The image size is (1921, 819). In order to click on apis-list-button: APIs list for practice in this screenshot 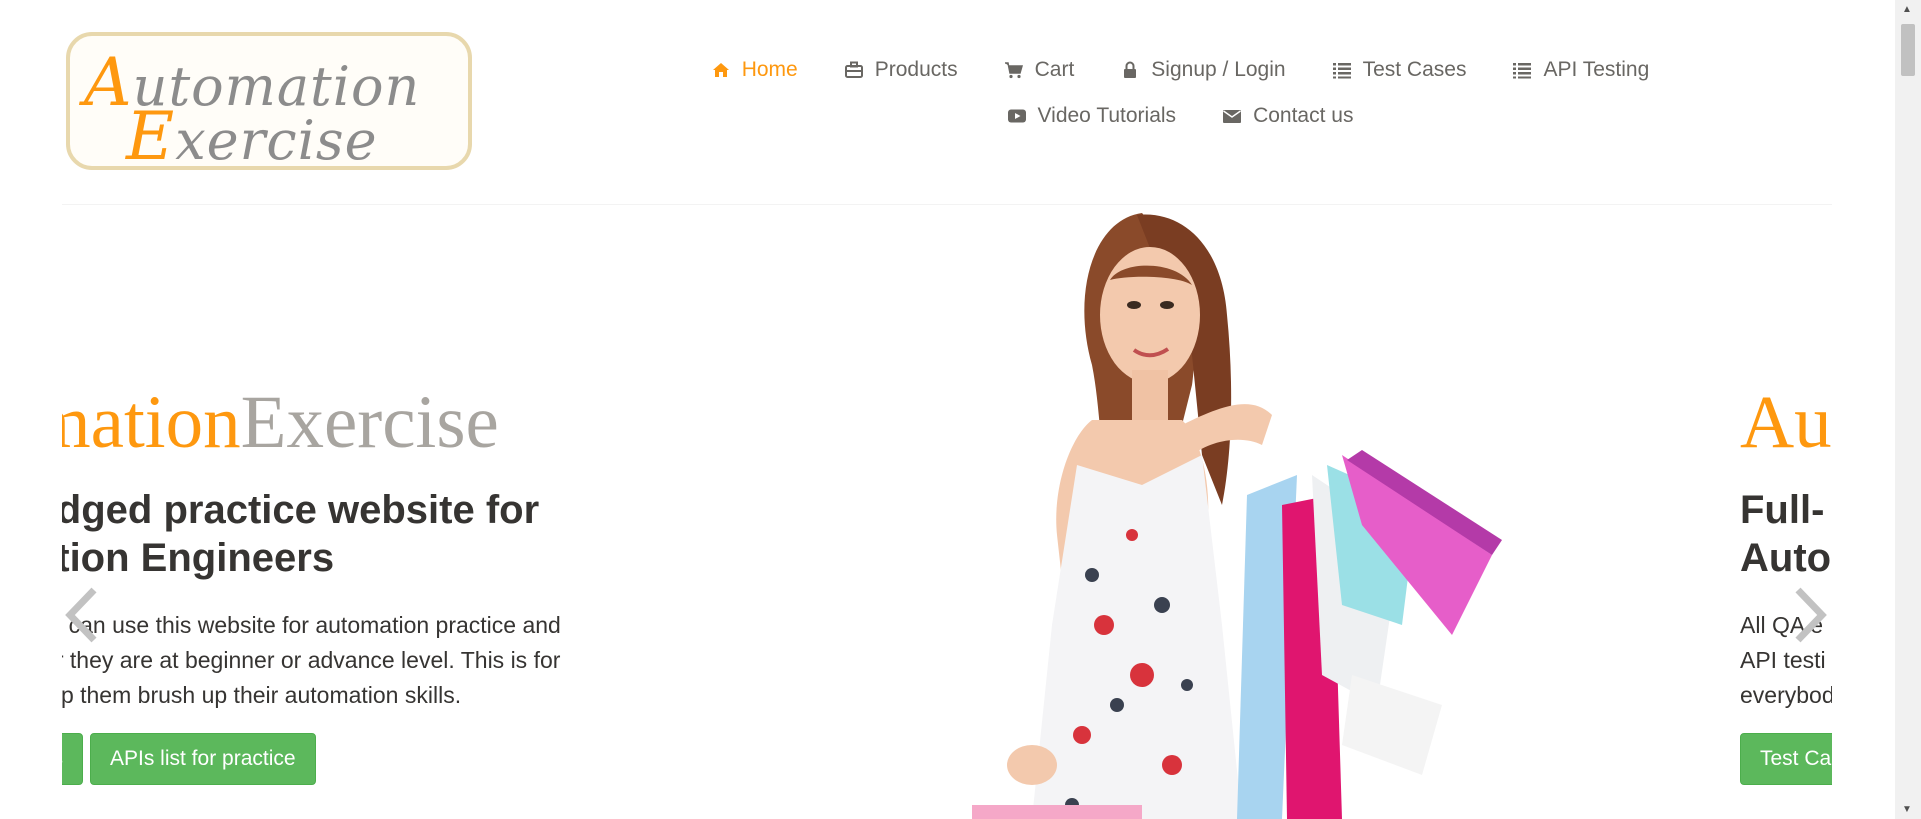, I will do `click(203, 759)`.